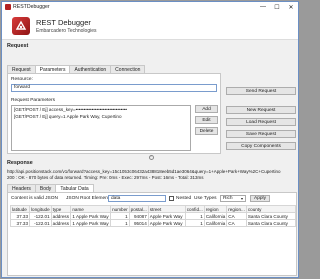 The height and width of the screenshot is (279, 320). I want to click on copy-components-button: Copy Components, so click(261, 146).